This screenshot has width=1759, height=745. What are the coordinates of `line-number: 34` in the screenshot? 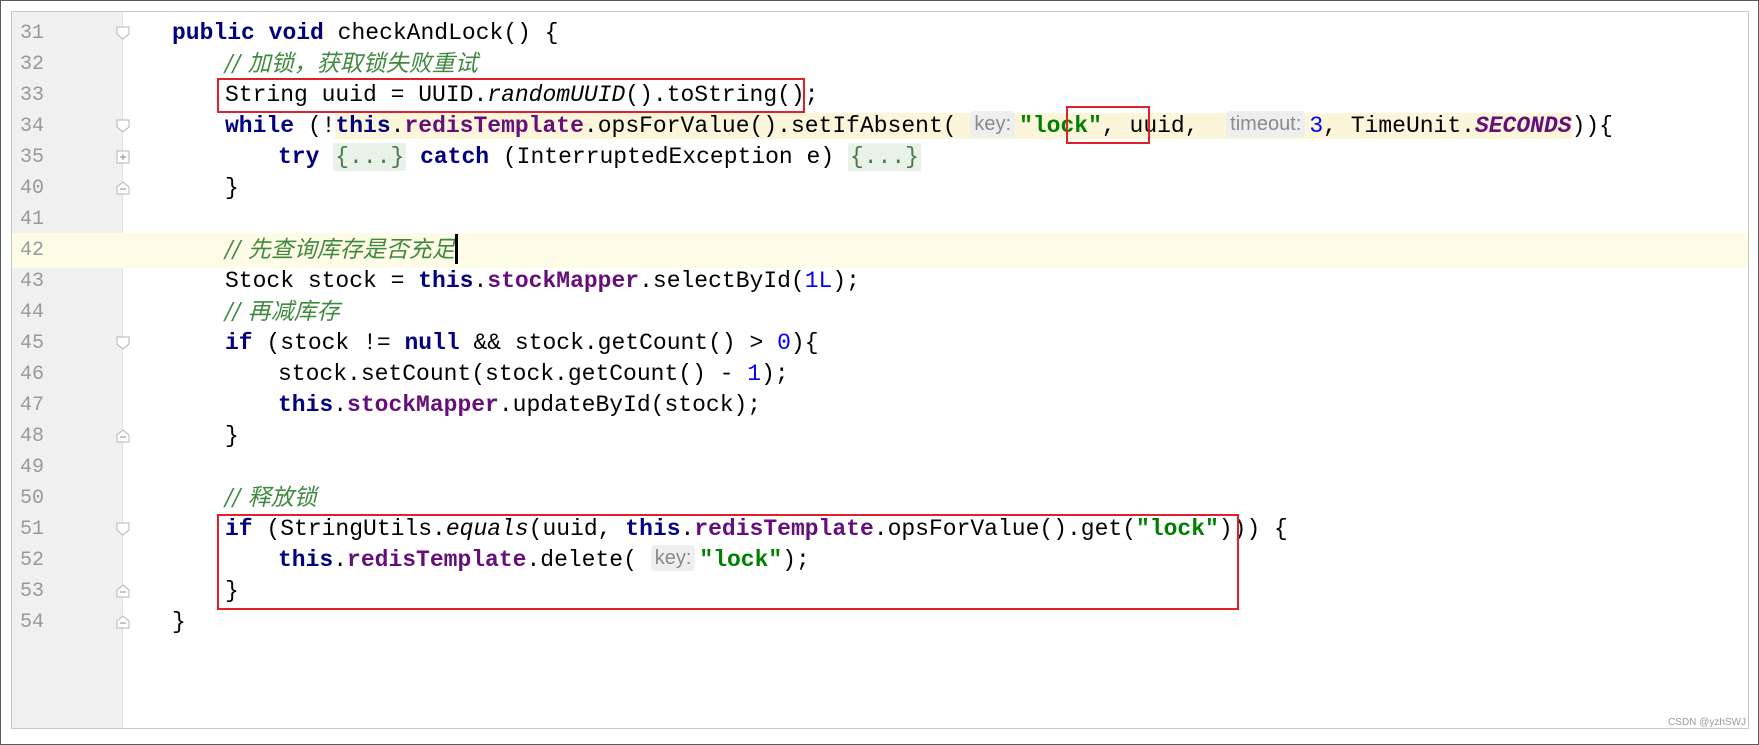 It's located at (32, 126).